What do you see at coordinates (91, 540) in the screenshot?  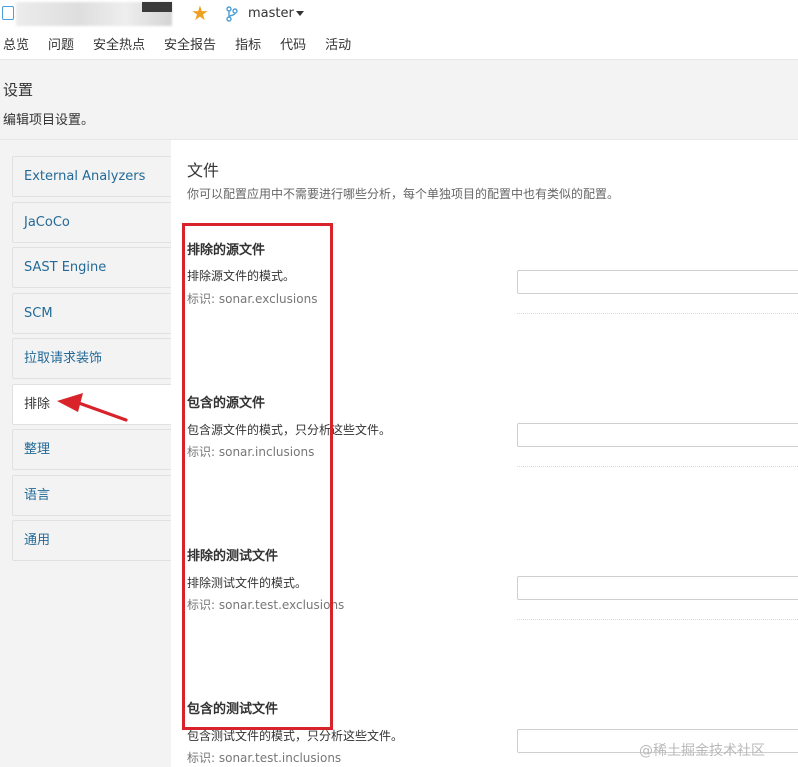 I see `category-general: 通用` at bounding box center [91, 540].